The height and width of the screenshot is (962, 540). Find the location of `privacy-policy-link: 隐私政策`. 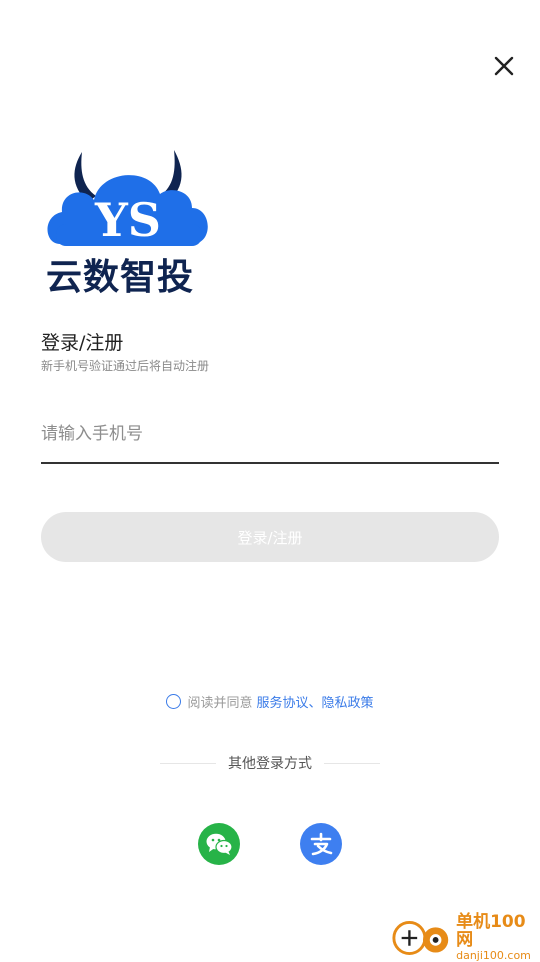

privacy-policy-link: 隐私政策 is located at coordinates (348, 701).